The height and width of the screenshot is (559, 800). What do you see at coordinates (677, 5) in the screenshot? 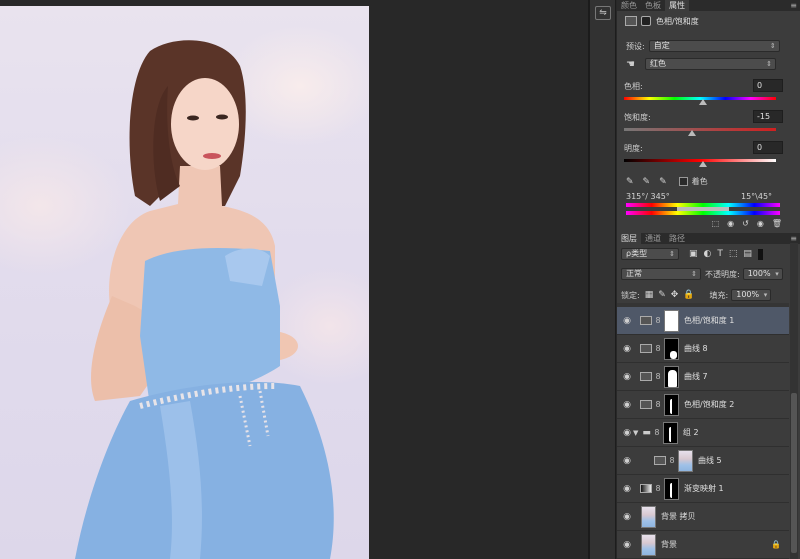
I see `tab-properties: 属性` at bounding box center [677, 5].